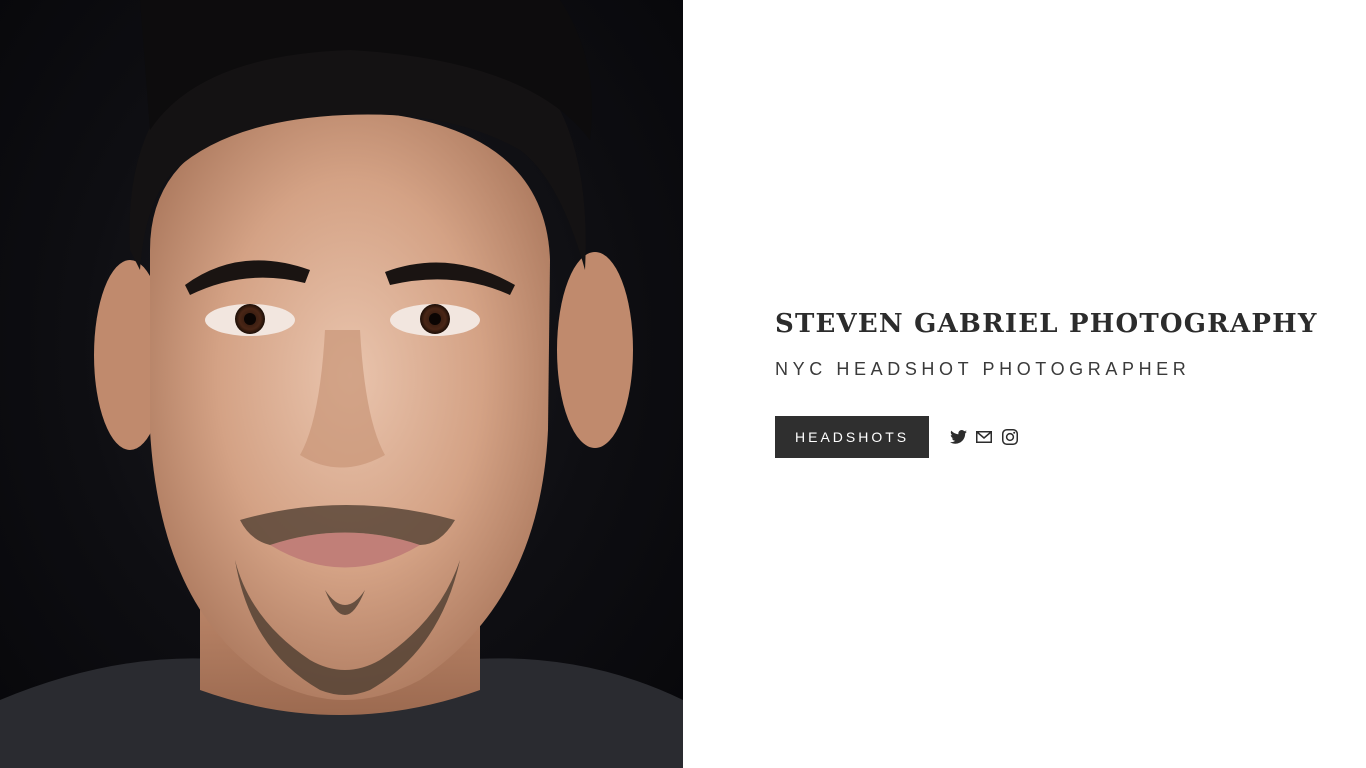  I want to click on twitter-icon, so click(958, 437).